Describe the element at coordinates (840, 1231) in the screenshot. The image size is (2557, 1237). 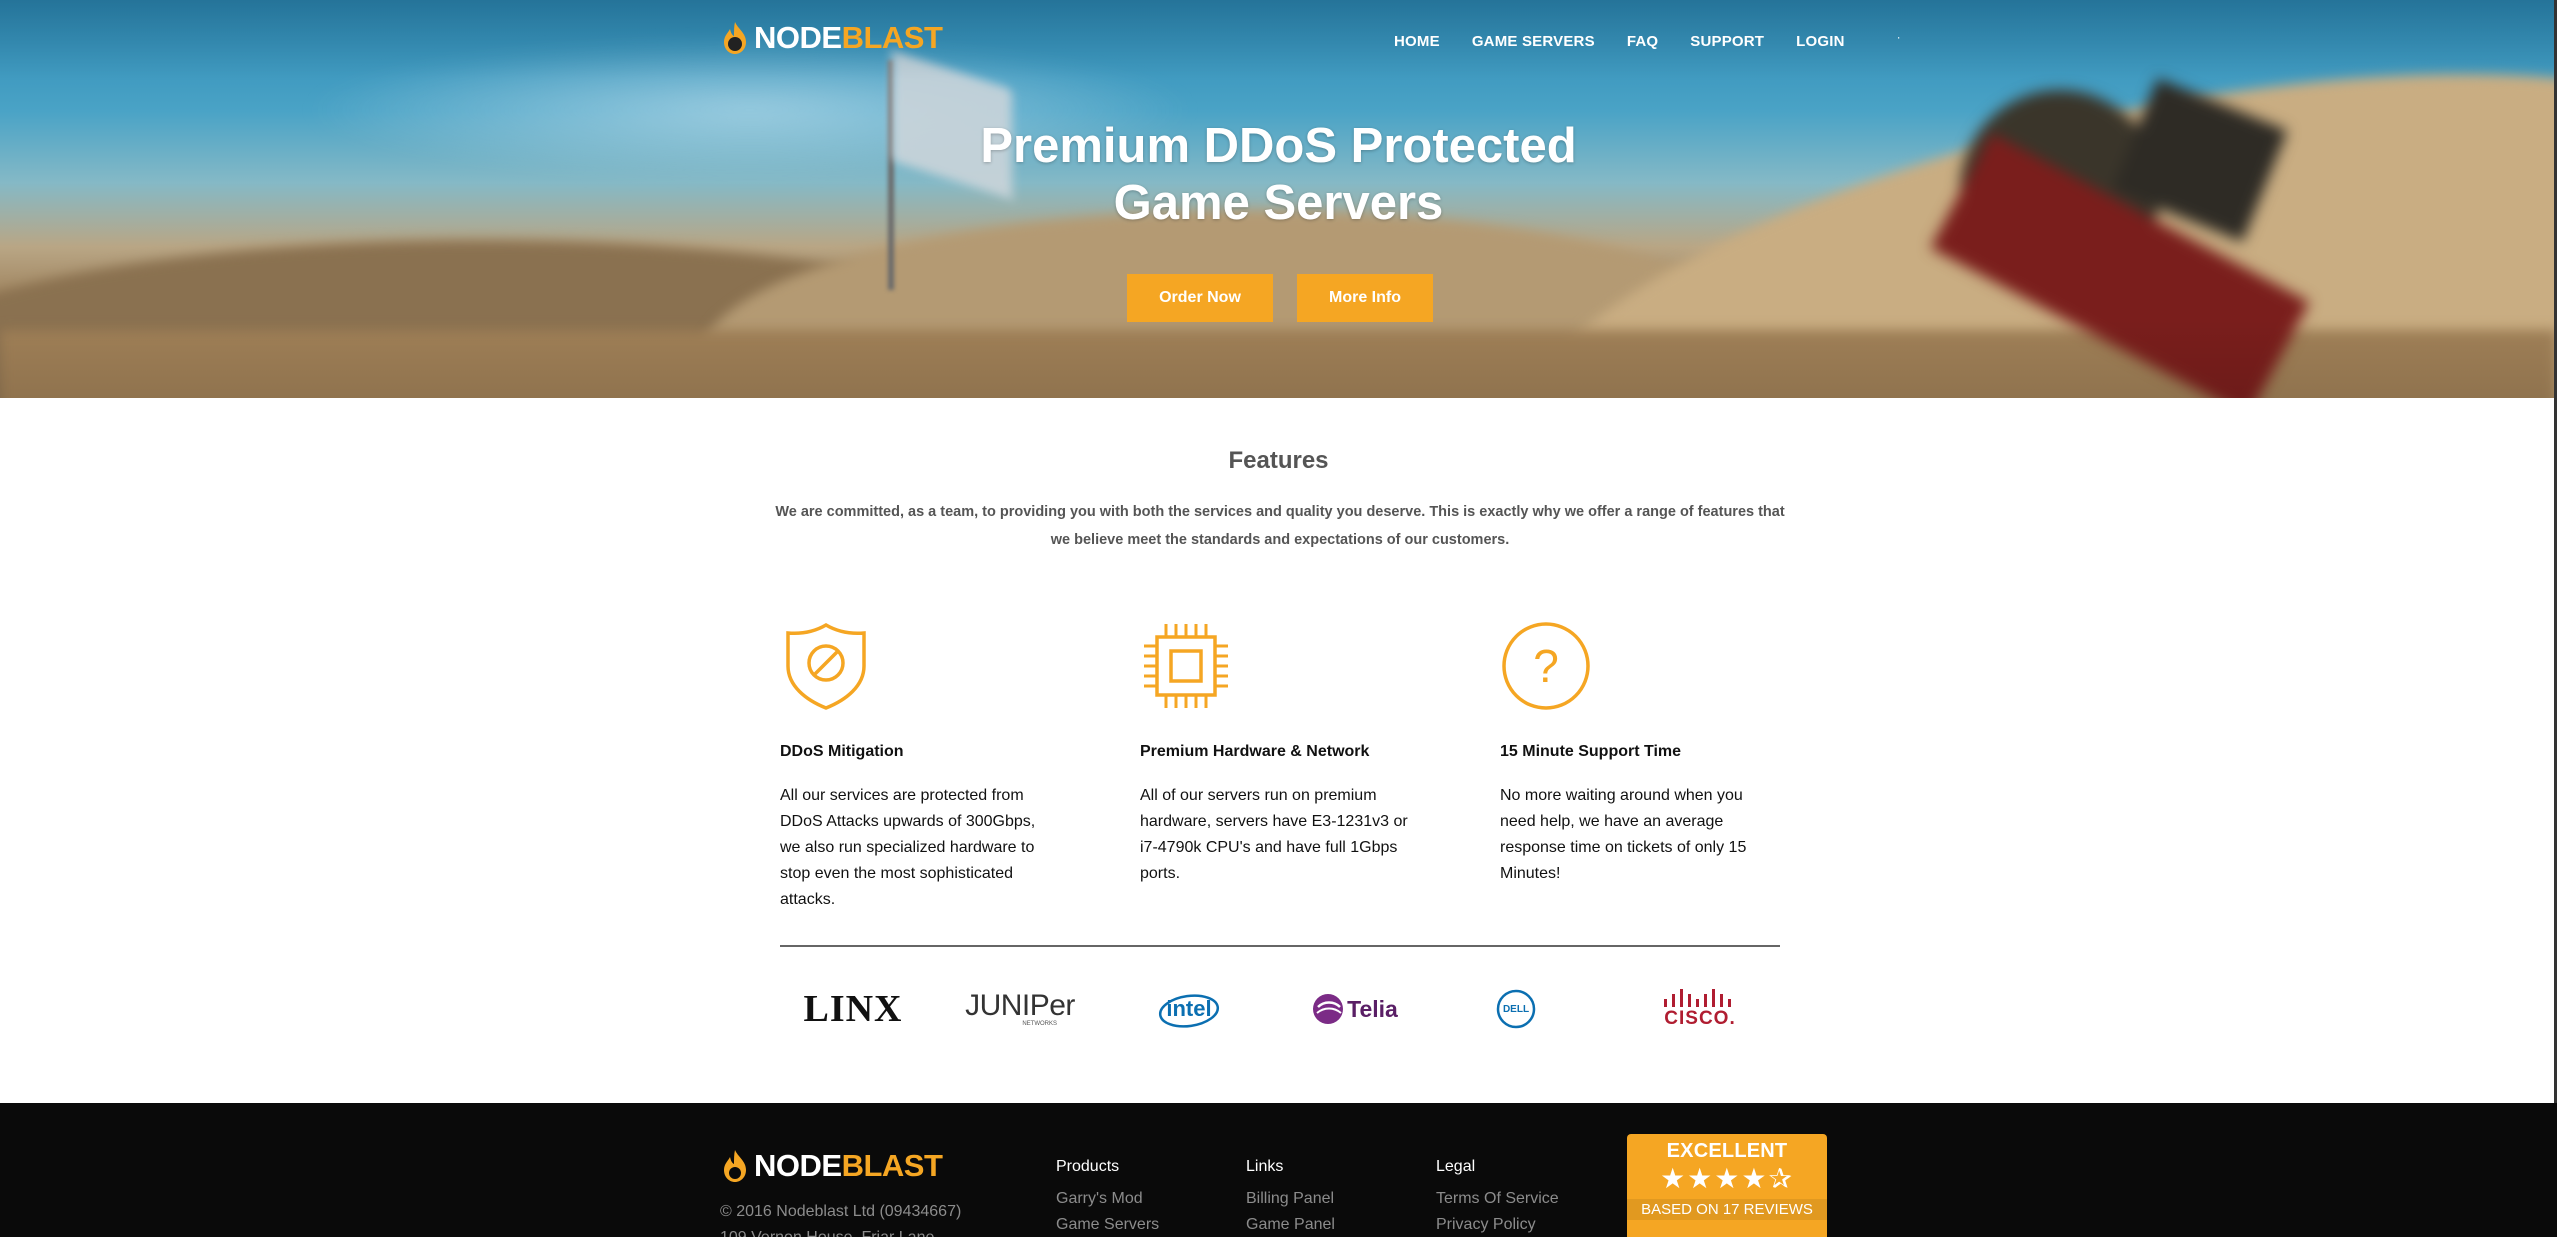
I see `address-text: 109 Vernon House, Friar Lane` at that location.